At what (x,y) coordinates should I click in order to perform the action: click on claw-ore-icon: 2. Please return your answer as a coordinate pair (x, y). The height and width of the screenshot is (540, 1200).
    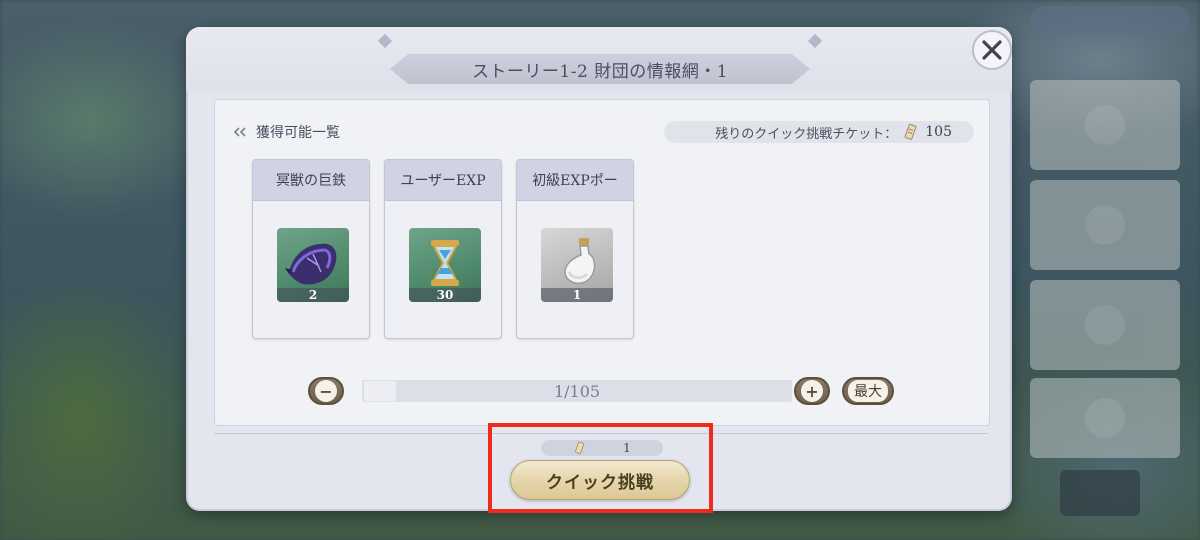
    Looking at the image, I should click on (313, 265).